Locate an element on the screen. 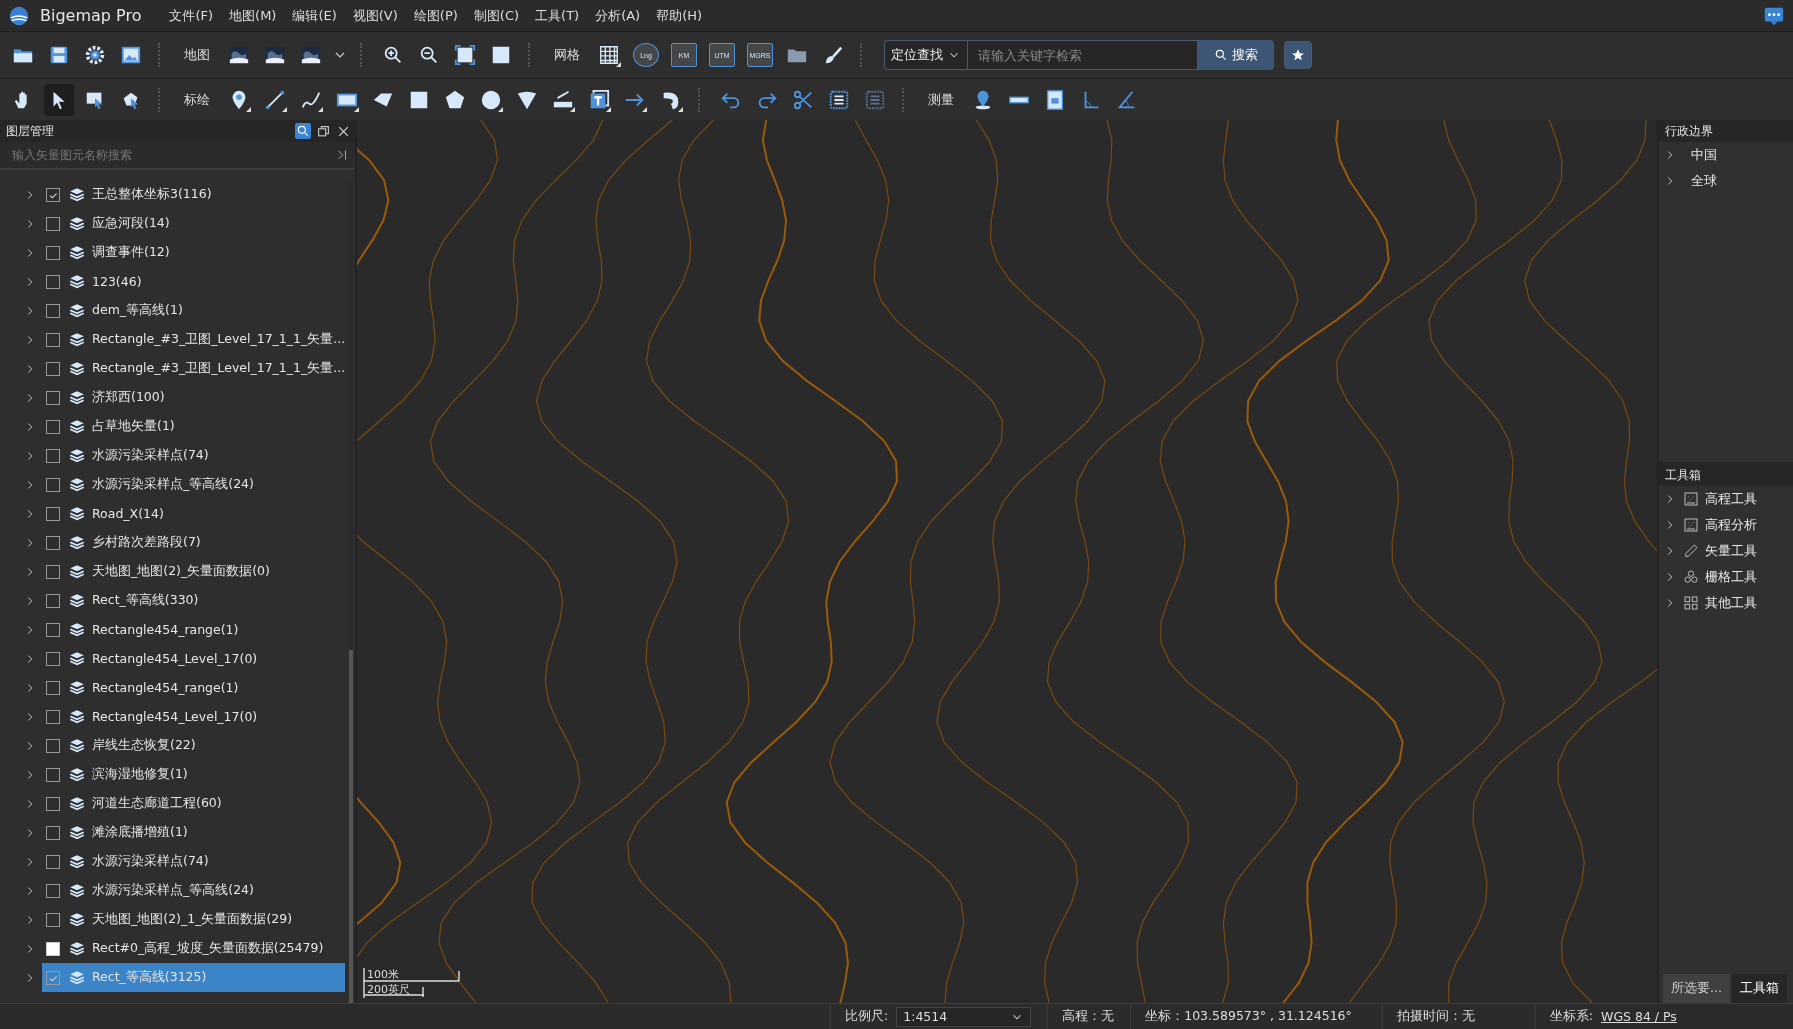 The width and height of the screenshot is (1793, 1029). restore-icon is located at coordinates (323, 131).